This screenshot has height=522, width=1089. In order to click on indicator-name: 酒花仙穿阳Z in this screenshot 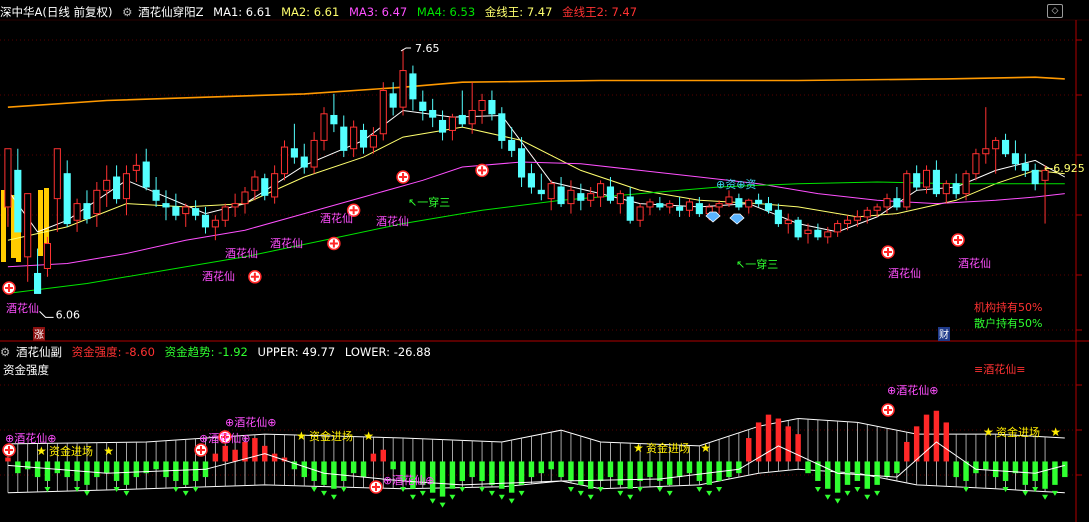, I will do `click(170, 12)`.